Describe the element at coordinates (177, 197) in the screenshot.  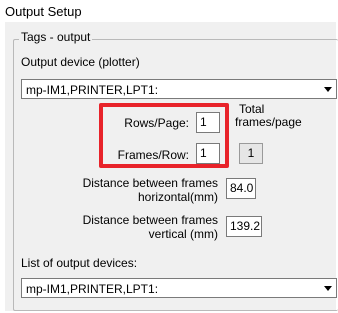
I see `distance-horizontal-label-line2: horizontal(mm)` at that location.